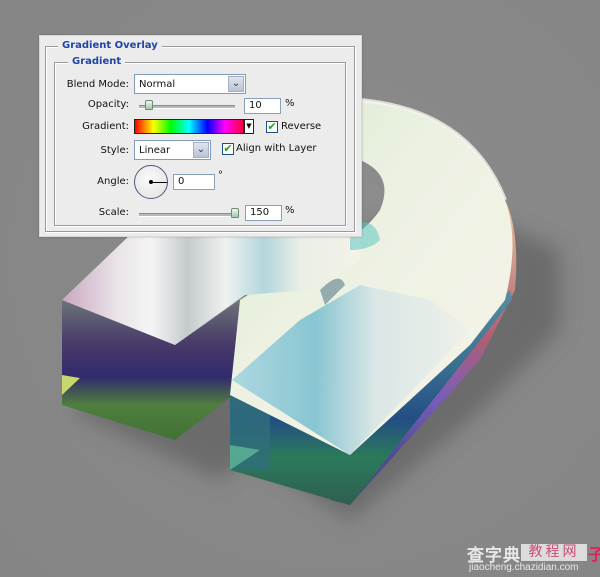 The image size is (600, 577). Describe the element at coordinates (97, 84) in the screenshot. I see `blend-mode-label: Blend Mode:` at that location.